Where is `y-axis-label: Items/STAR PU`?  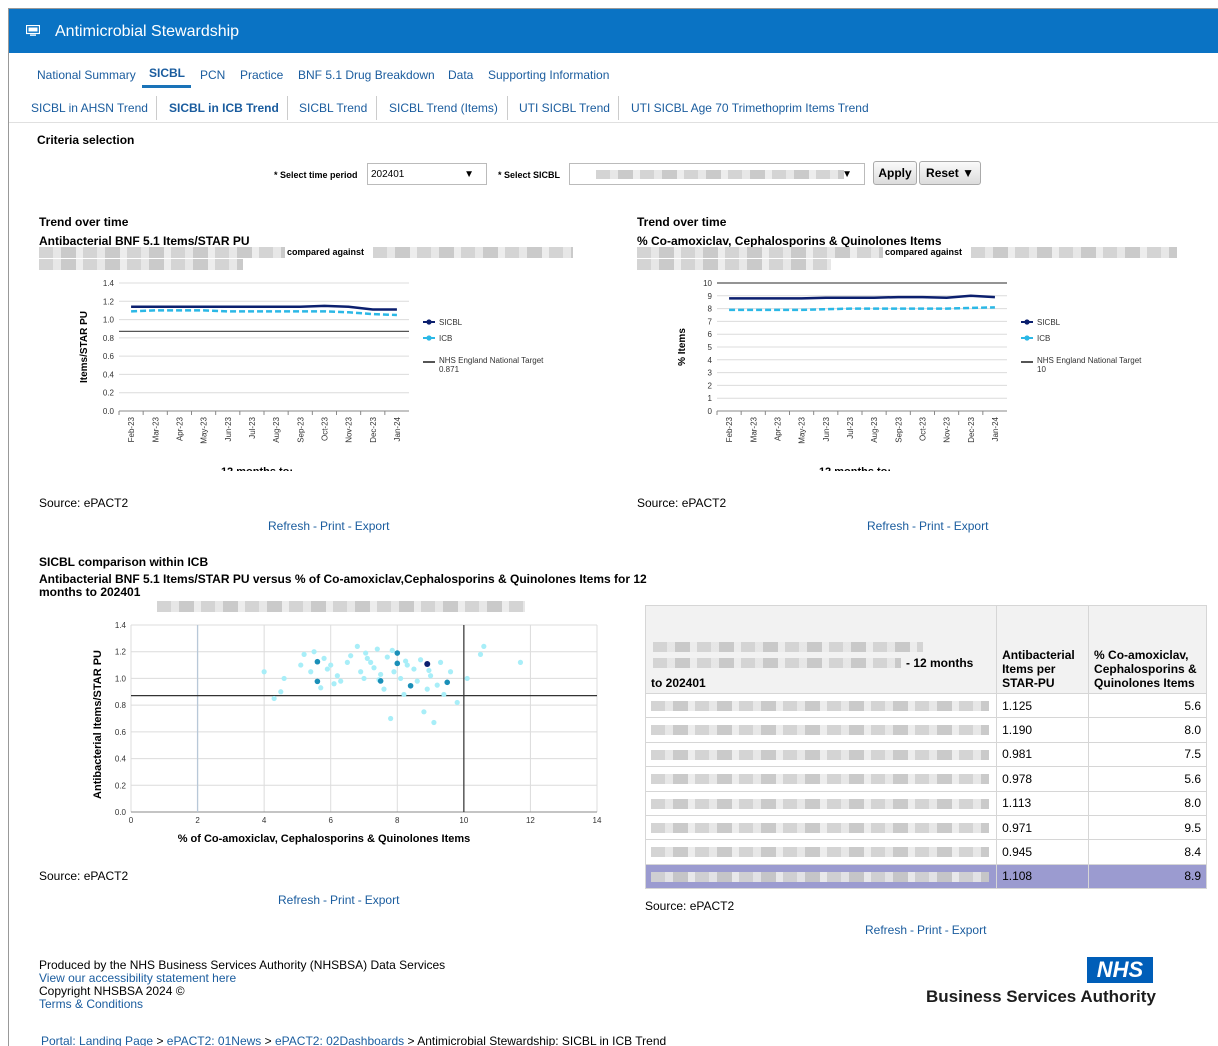 y-axis-label: Items/STAR PU is located at coordinates (84, 347).